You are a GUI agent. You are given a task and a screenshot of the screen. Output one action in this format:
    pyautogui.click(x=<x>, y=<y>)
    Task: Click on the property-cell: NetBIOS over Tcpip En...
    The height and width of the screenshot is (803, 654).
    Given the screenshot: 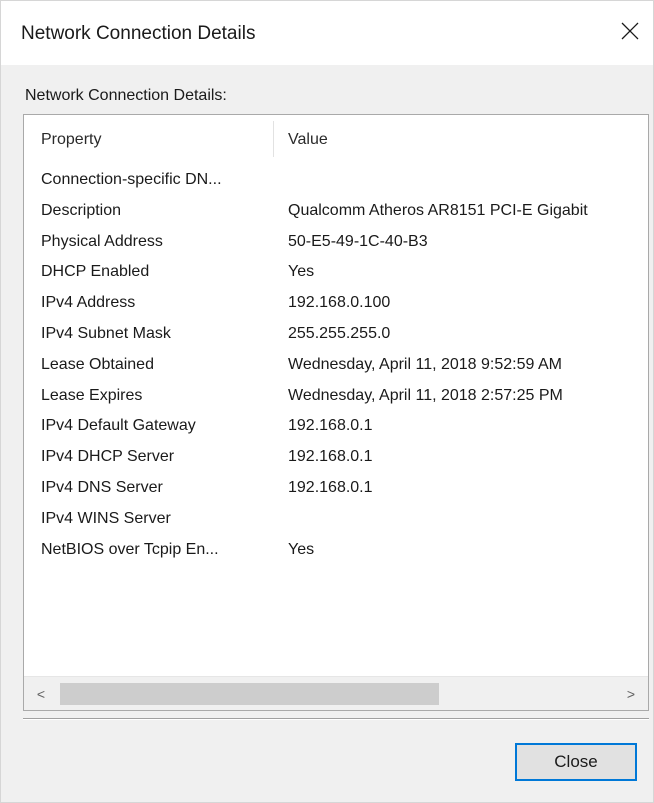 What is the action you would take?
    pyautogui.click(x=130, y=549)
    